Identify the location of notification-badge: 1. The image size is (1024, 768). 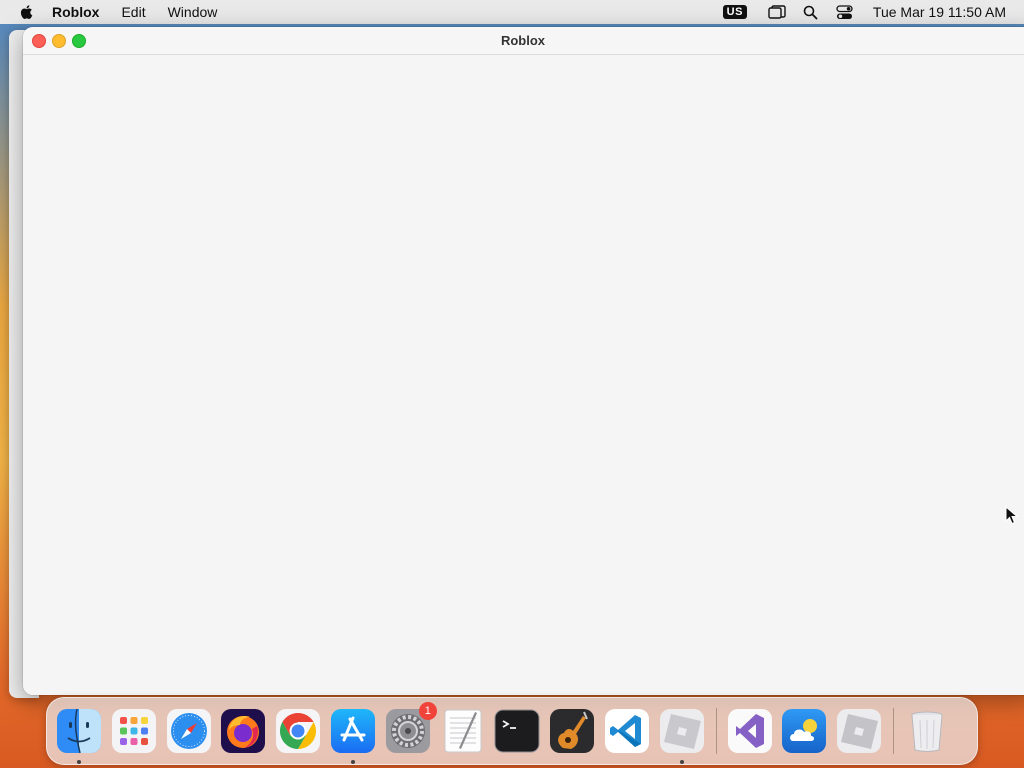
(427, 711).